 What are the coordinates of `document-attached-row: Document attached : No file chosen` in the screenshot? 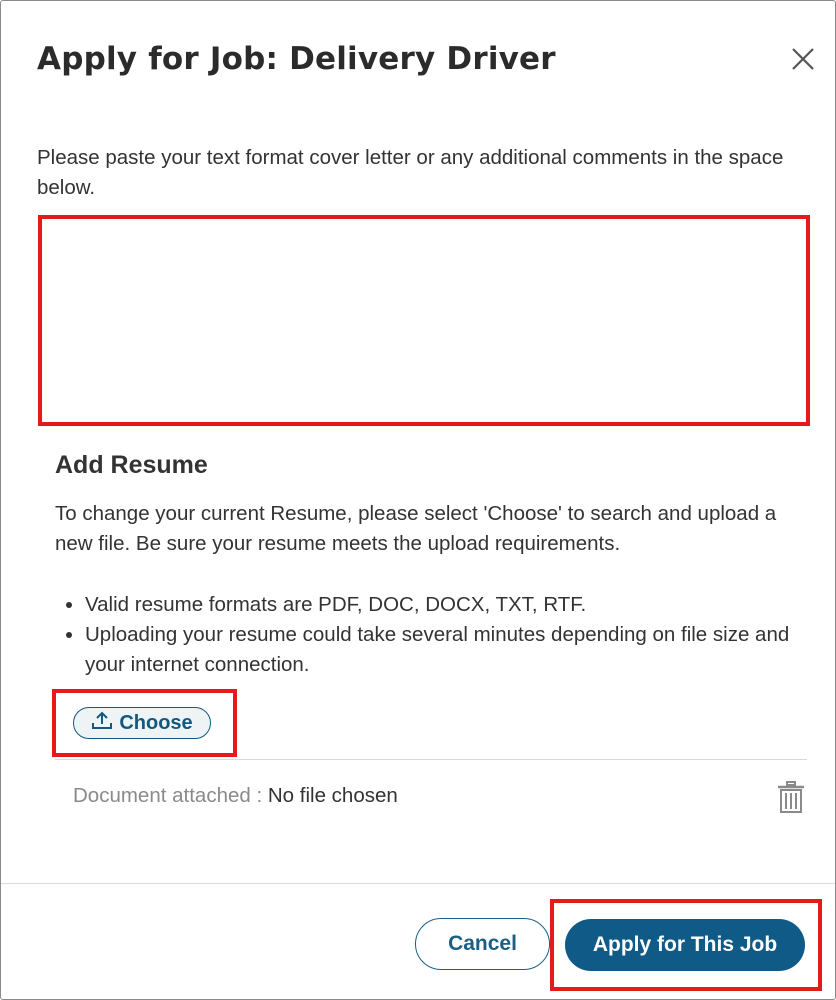 It's located at (235, 796).